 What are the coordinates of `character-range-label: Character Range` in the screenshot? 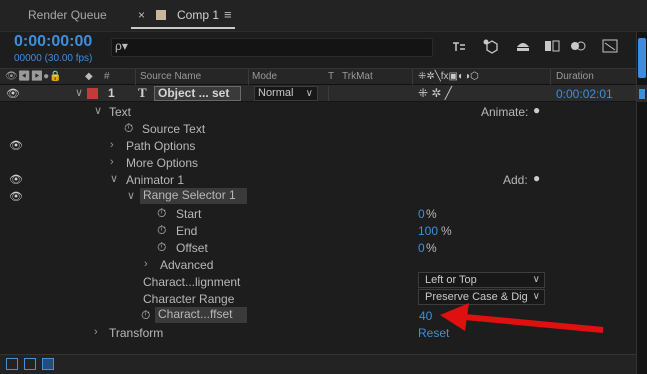 It's located at (188, 299).